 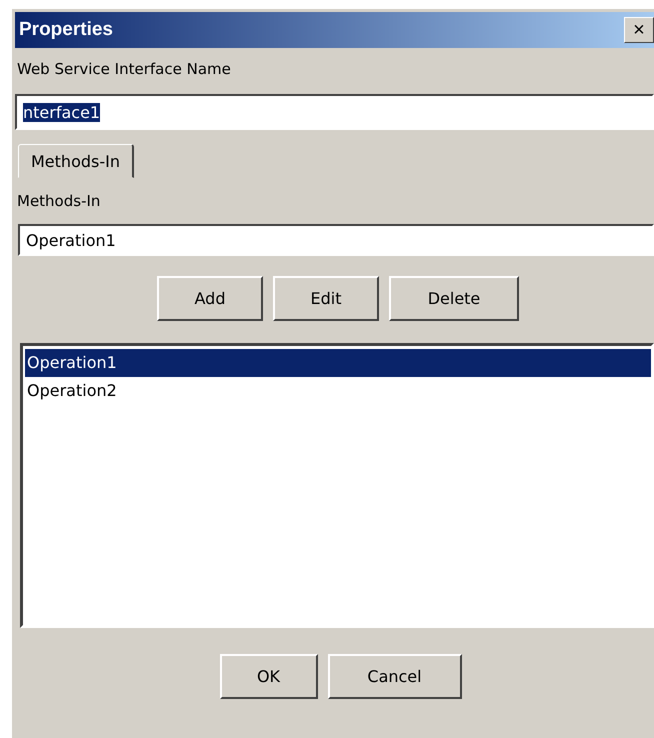 What do you see at coordinates (454, 298) in the screenshot?
I see `action-button: Delete` at bounding box center [454, 298].